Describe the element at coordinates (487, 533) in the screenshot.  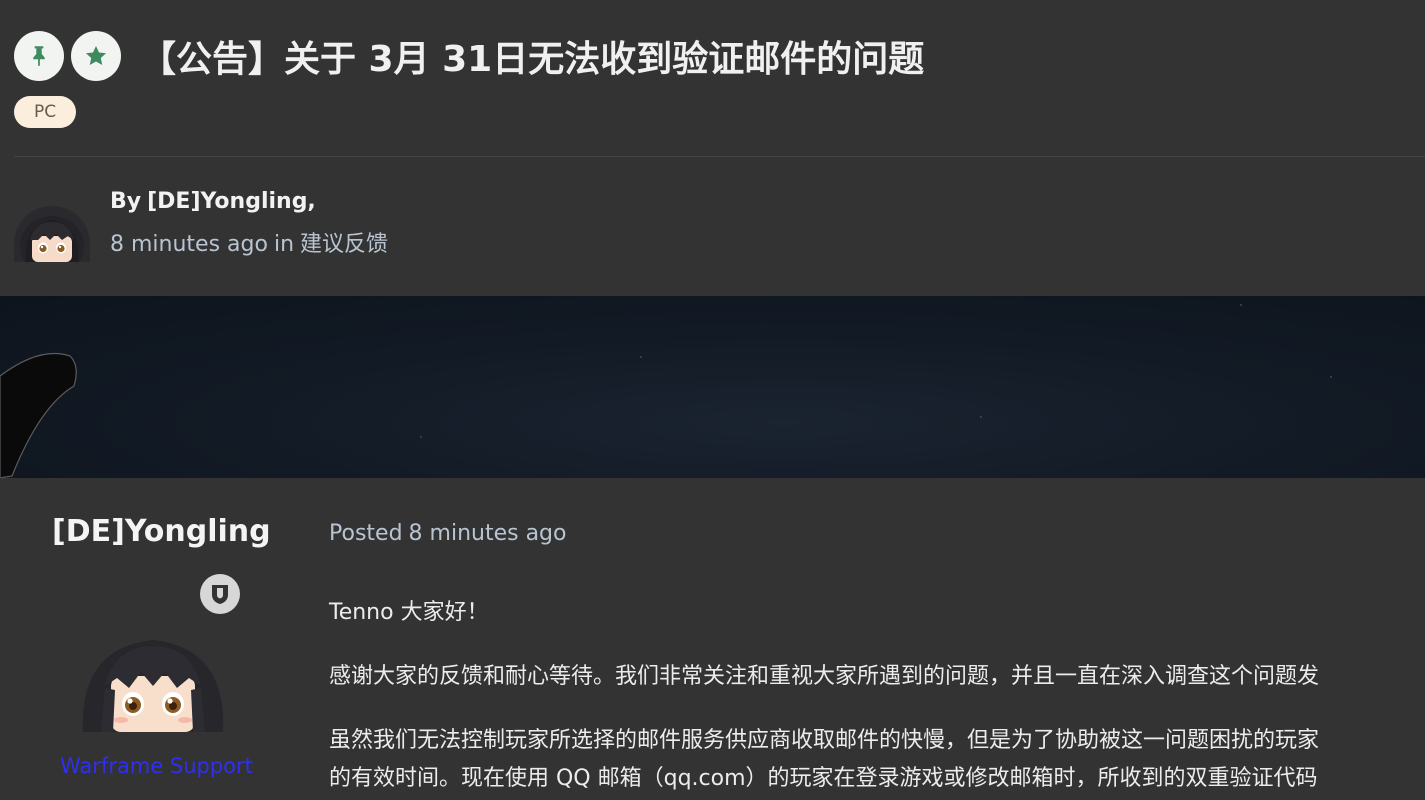
I see `posted-time: 8 minutes ago` at that location.